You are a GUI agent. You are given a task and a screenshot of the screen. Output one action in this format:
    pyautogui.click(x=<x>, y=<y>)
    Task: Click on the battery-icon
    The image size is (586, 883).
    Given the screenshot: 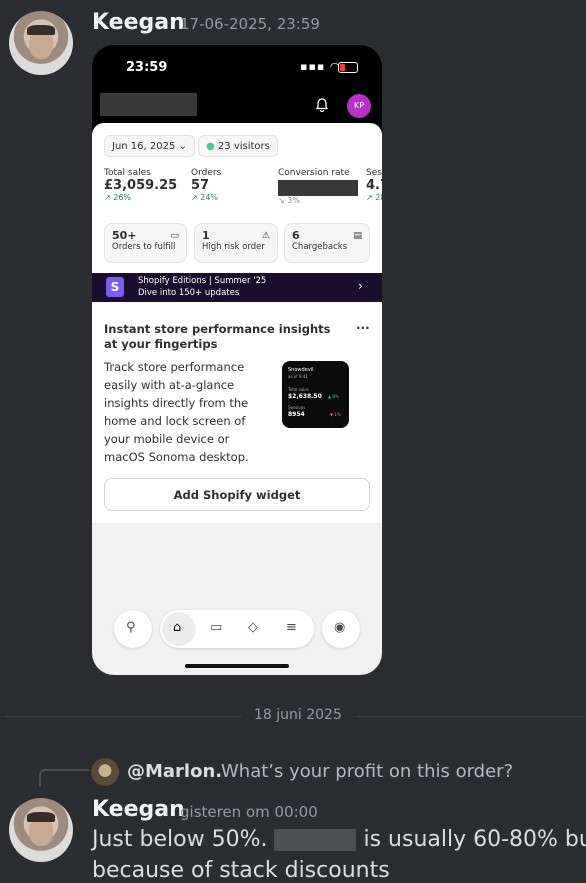 What is the action you would take?
    pyautogui.click(x=348, y=67)
    